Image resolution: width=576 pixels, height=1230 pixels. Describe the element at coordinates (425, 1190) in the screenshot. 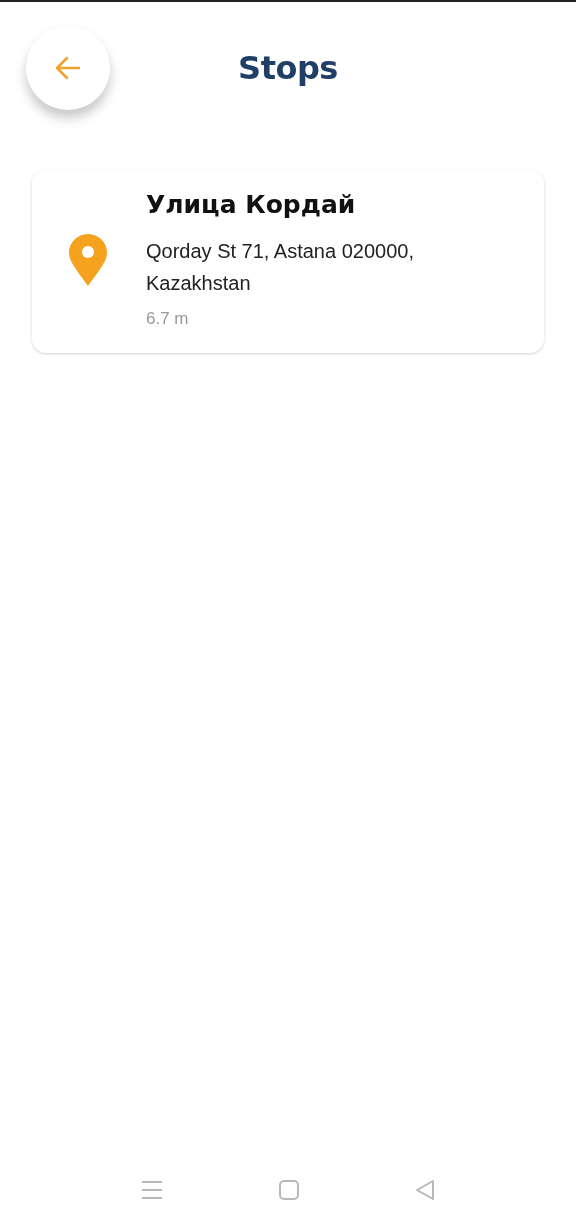

I see `back-icon` at that location.